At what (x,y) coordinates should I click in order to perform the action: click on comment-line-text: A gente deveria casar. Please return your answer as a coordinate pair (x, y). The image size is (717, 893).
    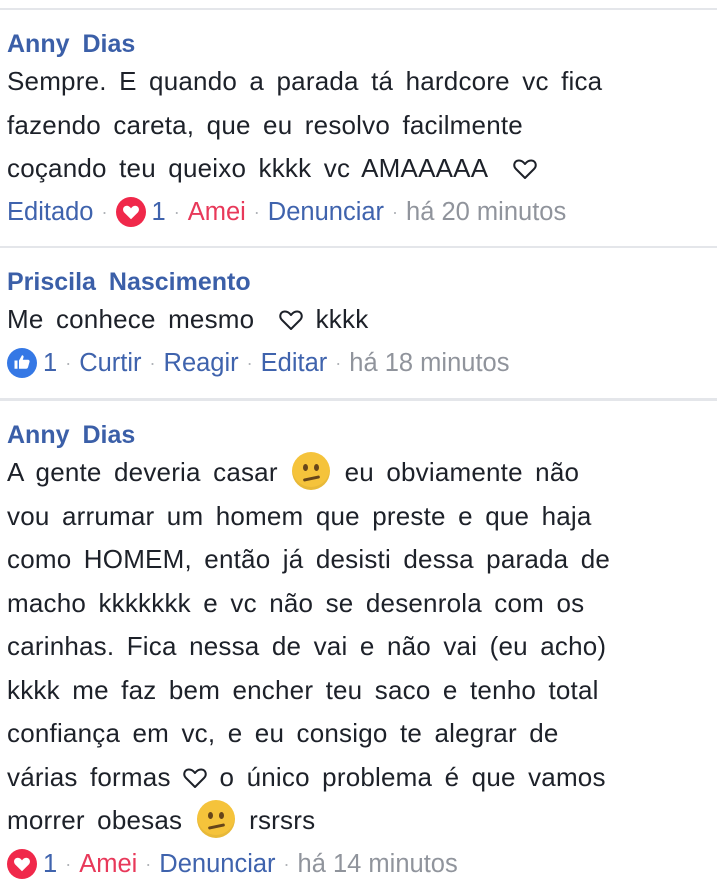
    Looking at the image, I should click on (142, 472).